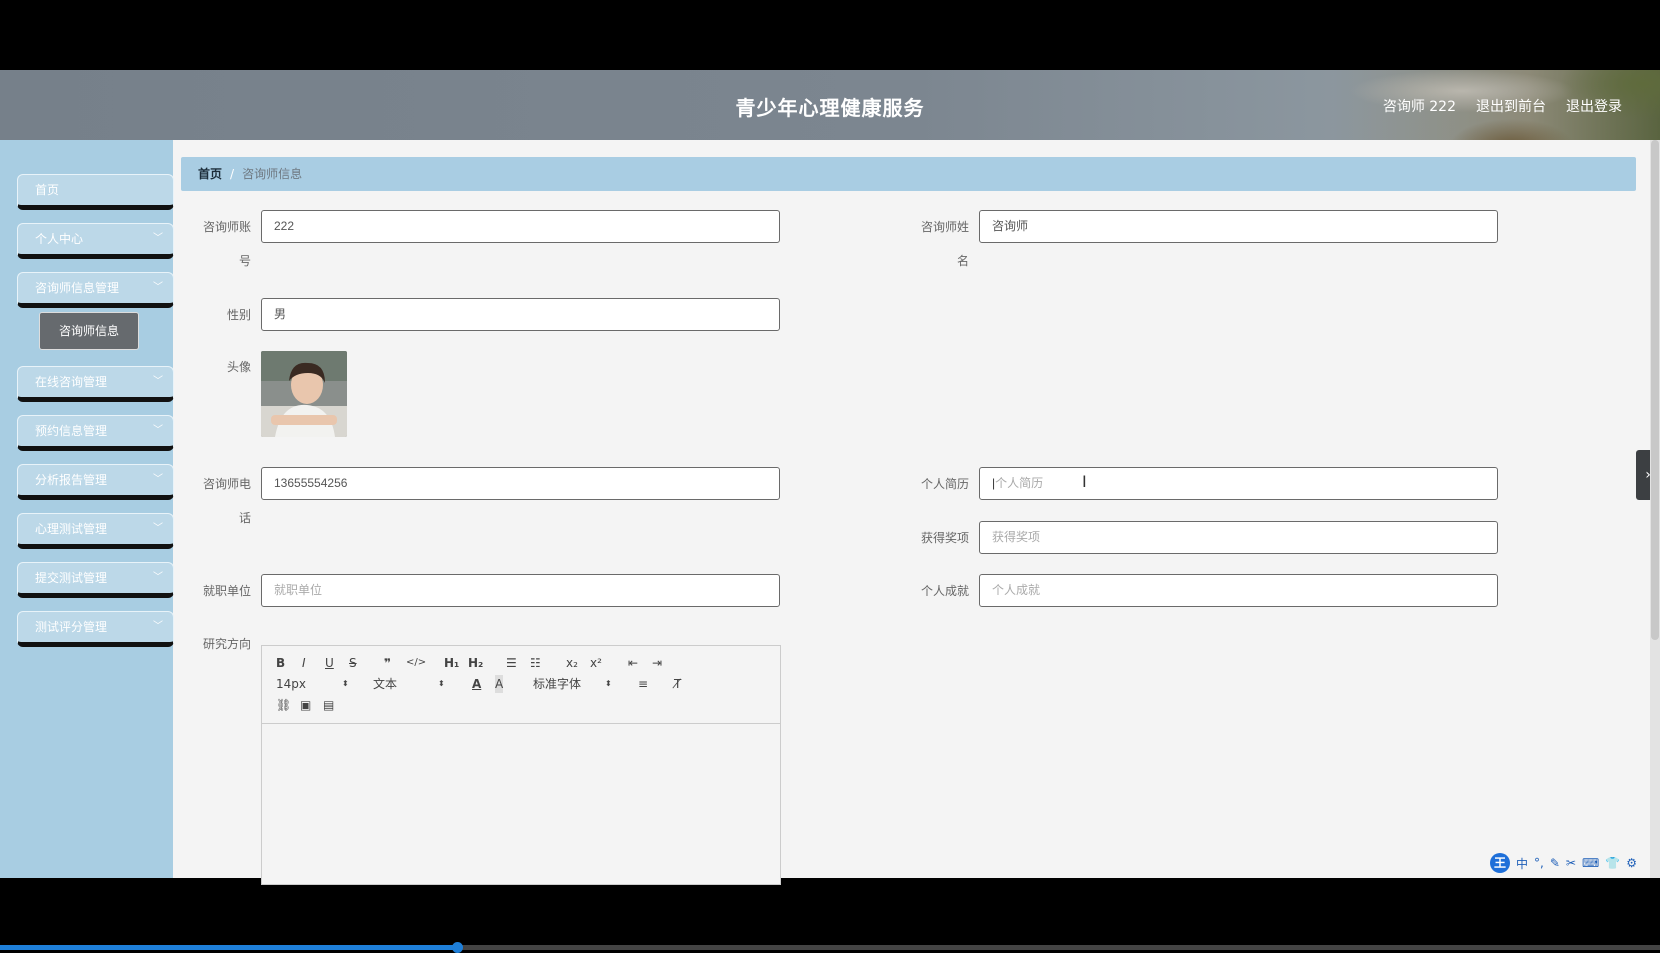 This screenshot has width=1660, height=953. Describe the element at coordinates (520, 590) in the screenshot. I see `employer-field: 就职单位` at that location.